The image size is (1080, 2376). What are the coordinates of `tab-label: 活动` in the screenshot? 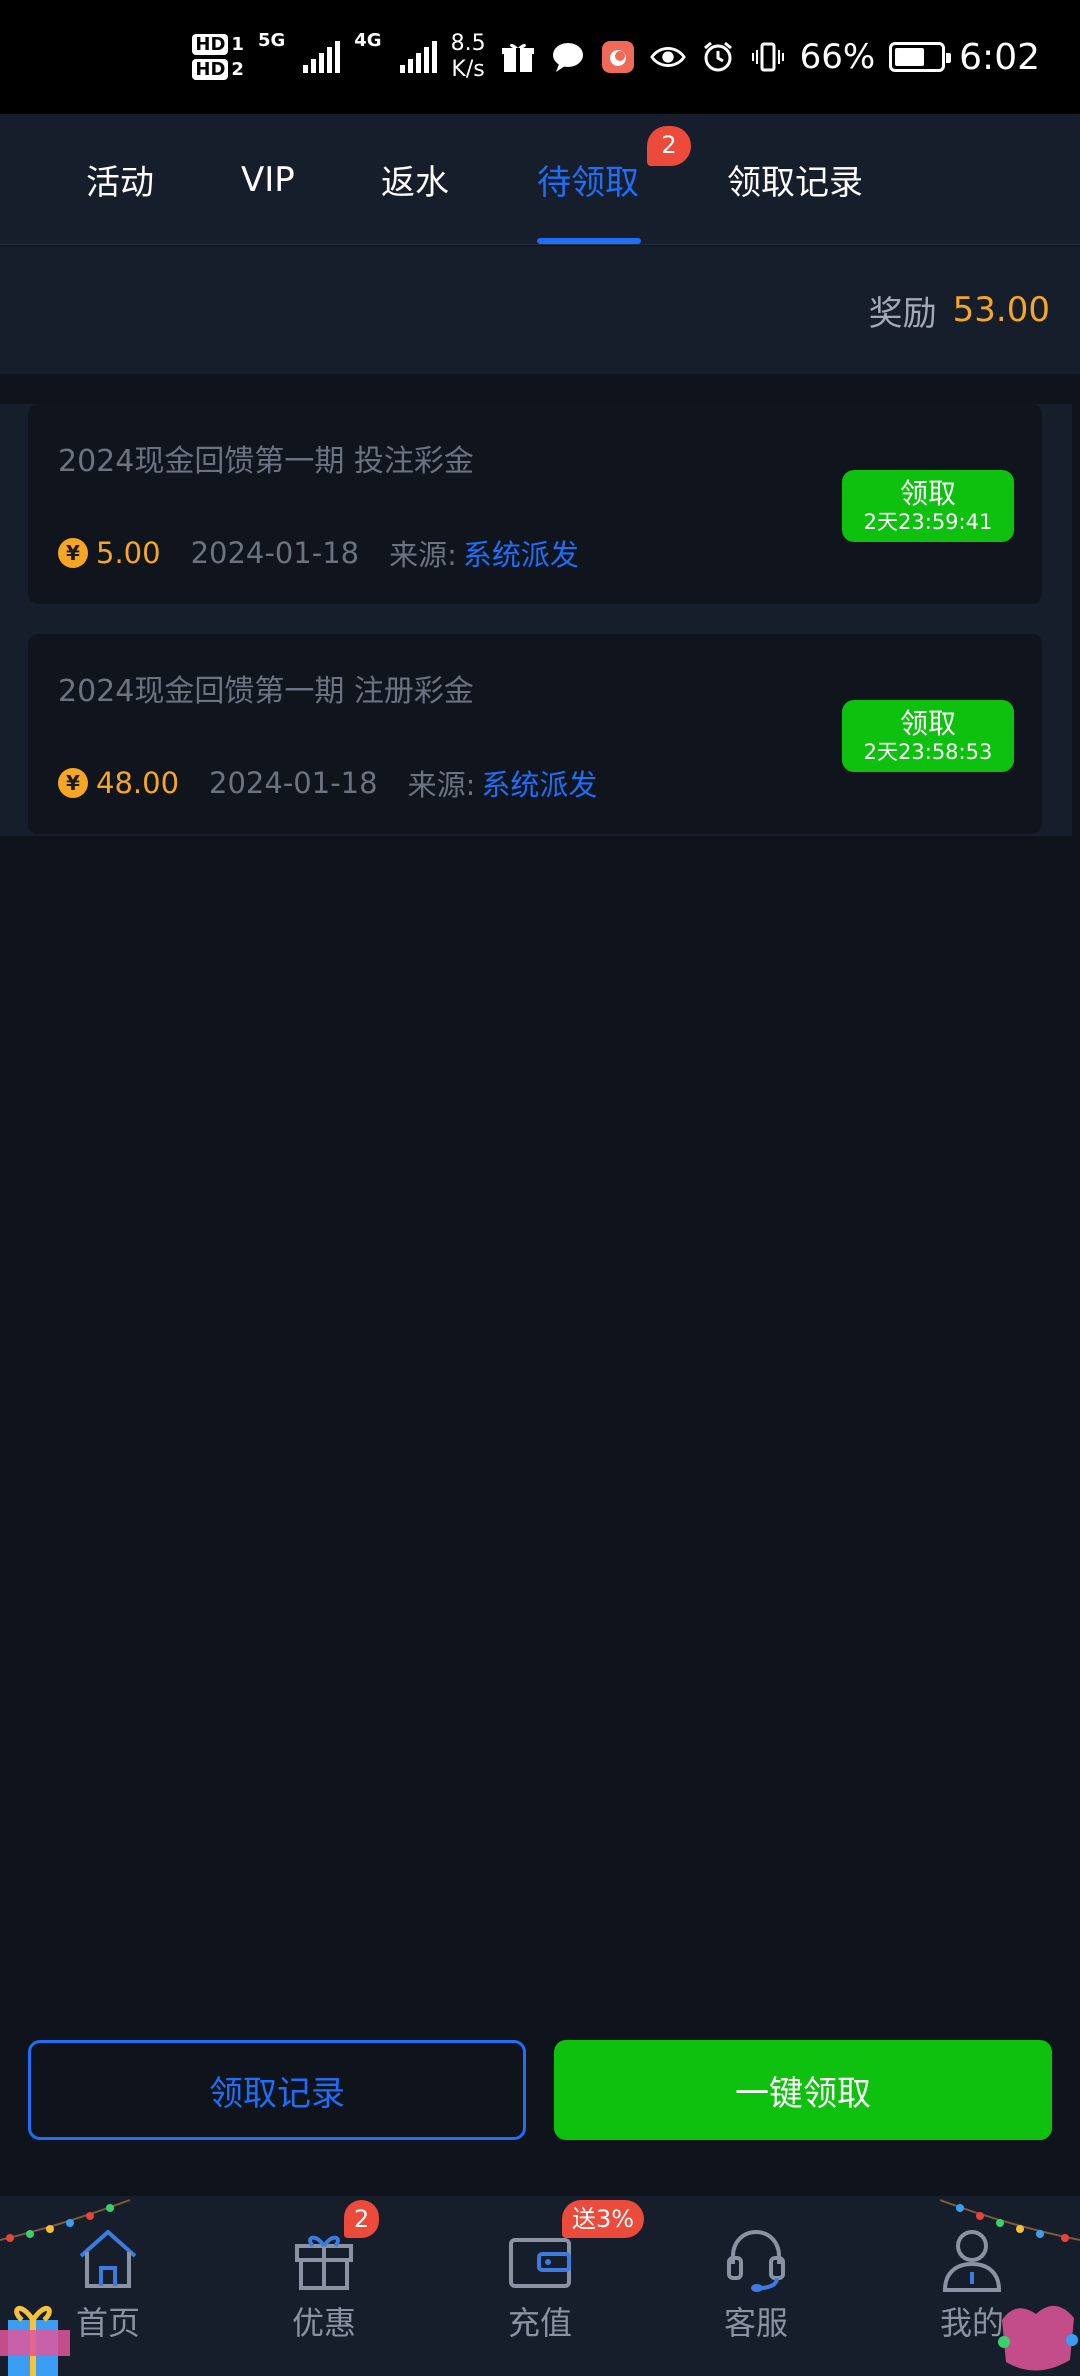 It's located at (120, 183).